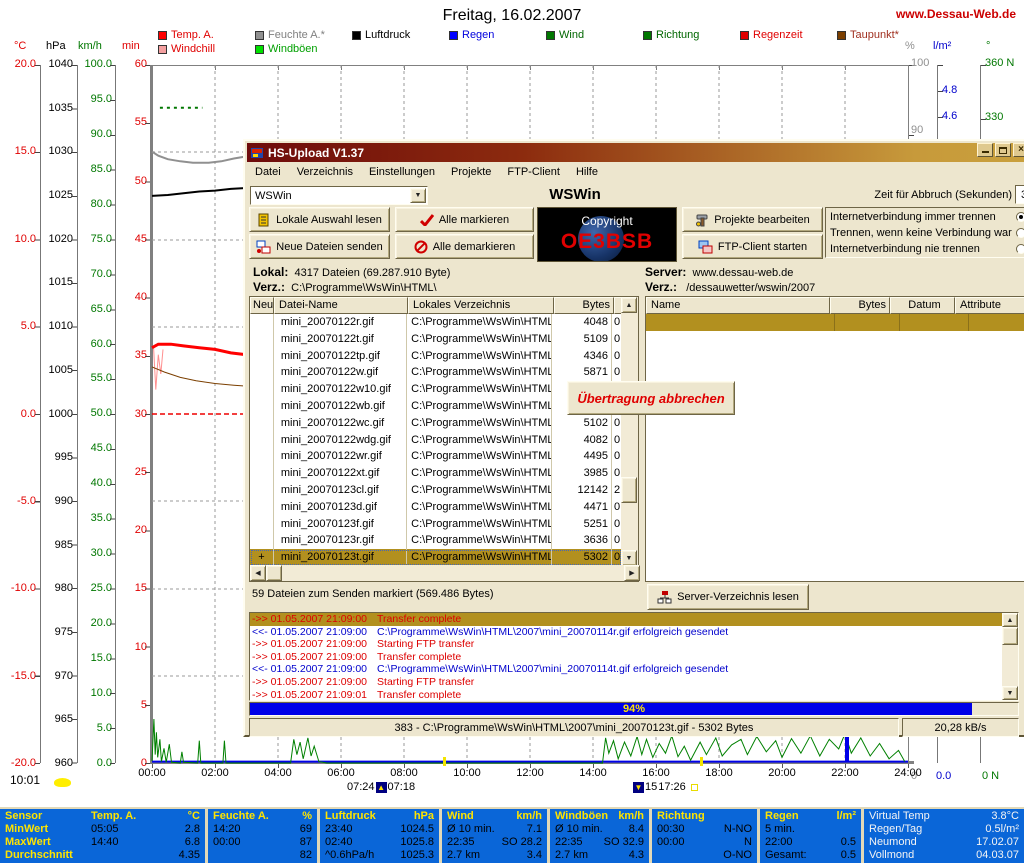 This screenshot has width=1024, height=863. What do you see at coordinates (533, 172) in the screenshot?
I see `menu-item: FTP-Client` at bounding box center [533, 172].